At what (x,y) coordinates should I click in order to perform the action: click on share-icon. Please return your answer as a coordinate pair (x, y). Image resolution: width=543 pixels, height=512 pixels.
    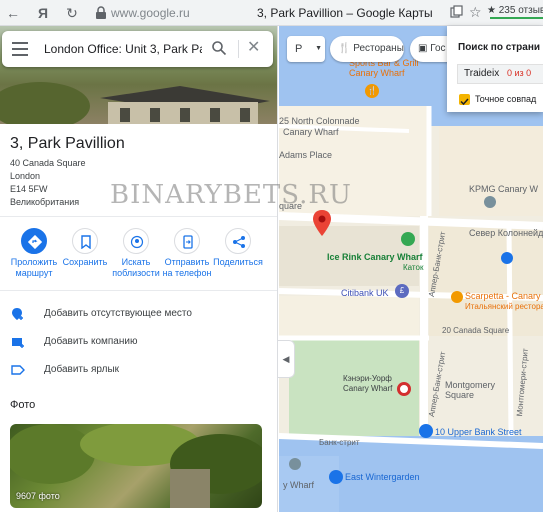
    Looking at the image, I should click on (238, 241).